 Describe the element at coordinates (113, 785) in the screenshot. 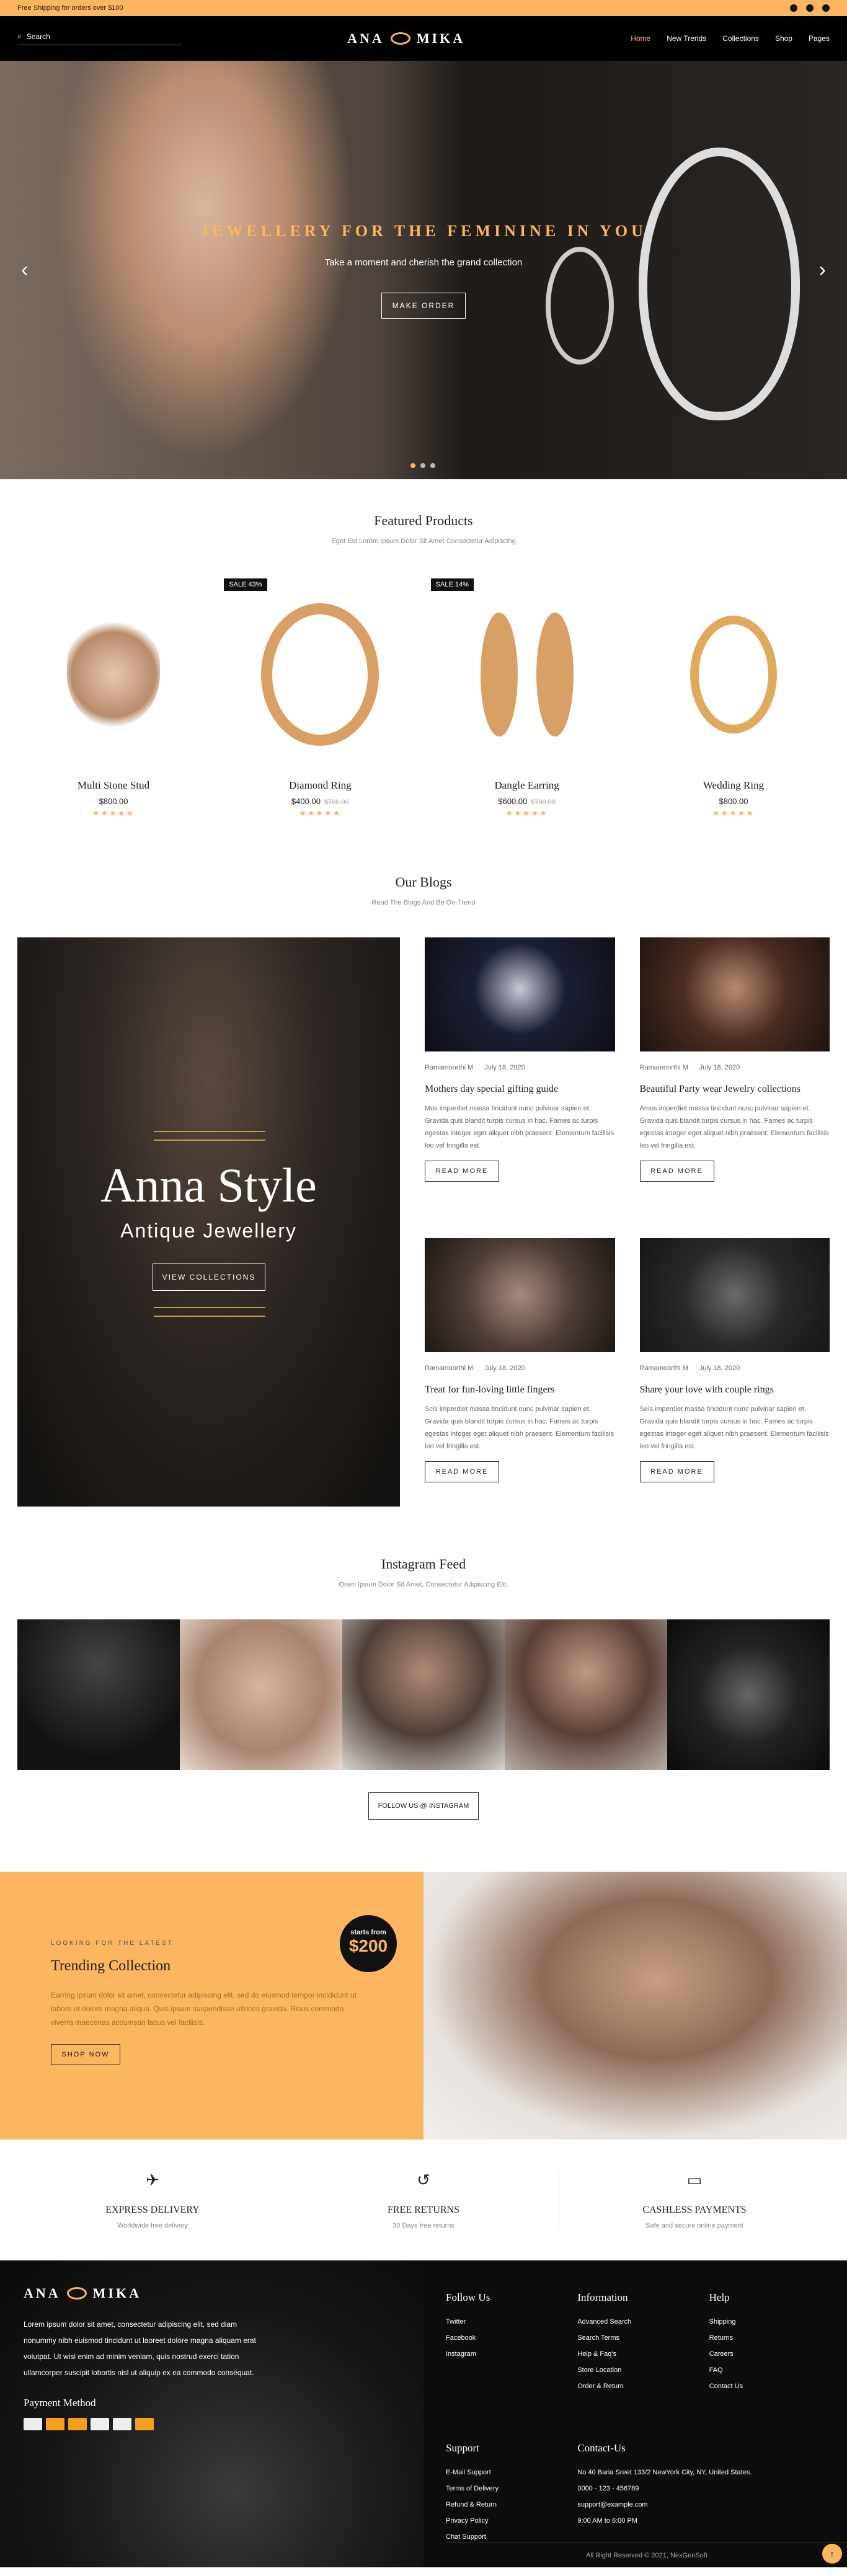

I see `product-name: Multi Stone Stud` at that location.